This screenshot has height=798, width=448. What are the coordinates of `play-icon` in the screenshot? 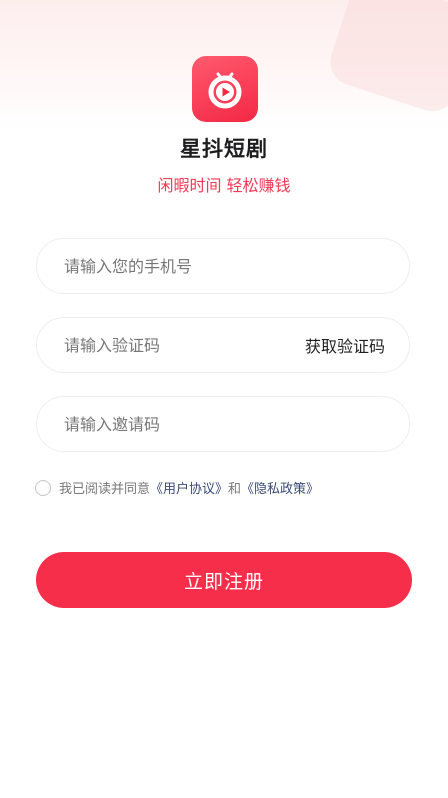 It's located at (225, 90).